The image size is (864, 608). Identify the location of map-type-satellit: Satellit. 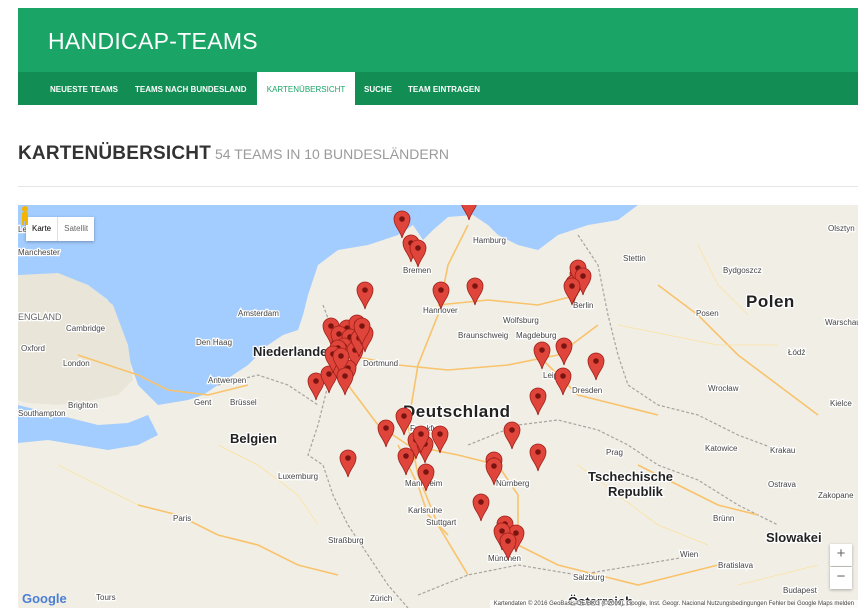
(75, 229).